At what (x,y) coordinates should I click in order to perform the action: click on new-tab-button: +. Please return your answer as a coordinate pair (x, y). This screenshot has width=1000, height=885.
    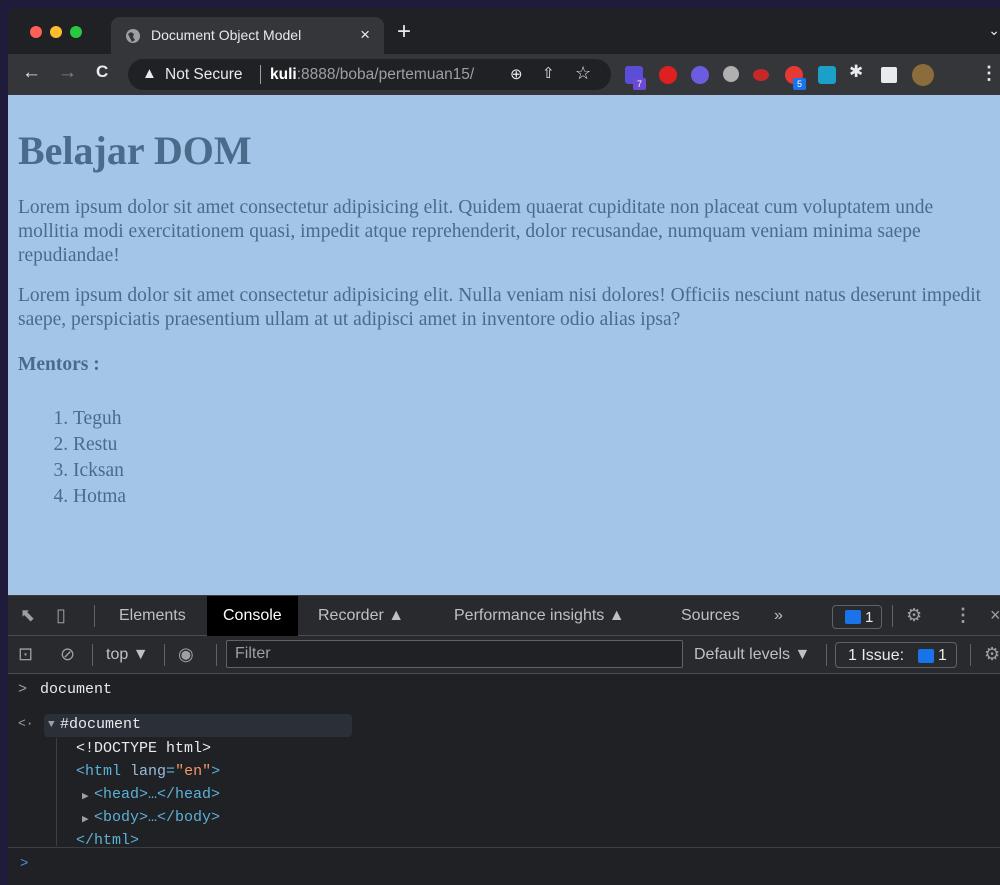
    Looking at the image, I should click on (404, 32).